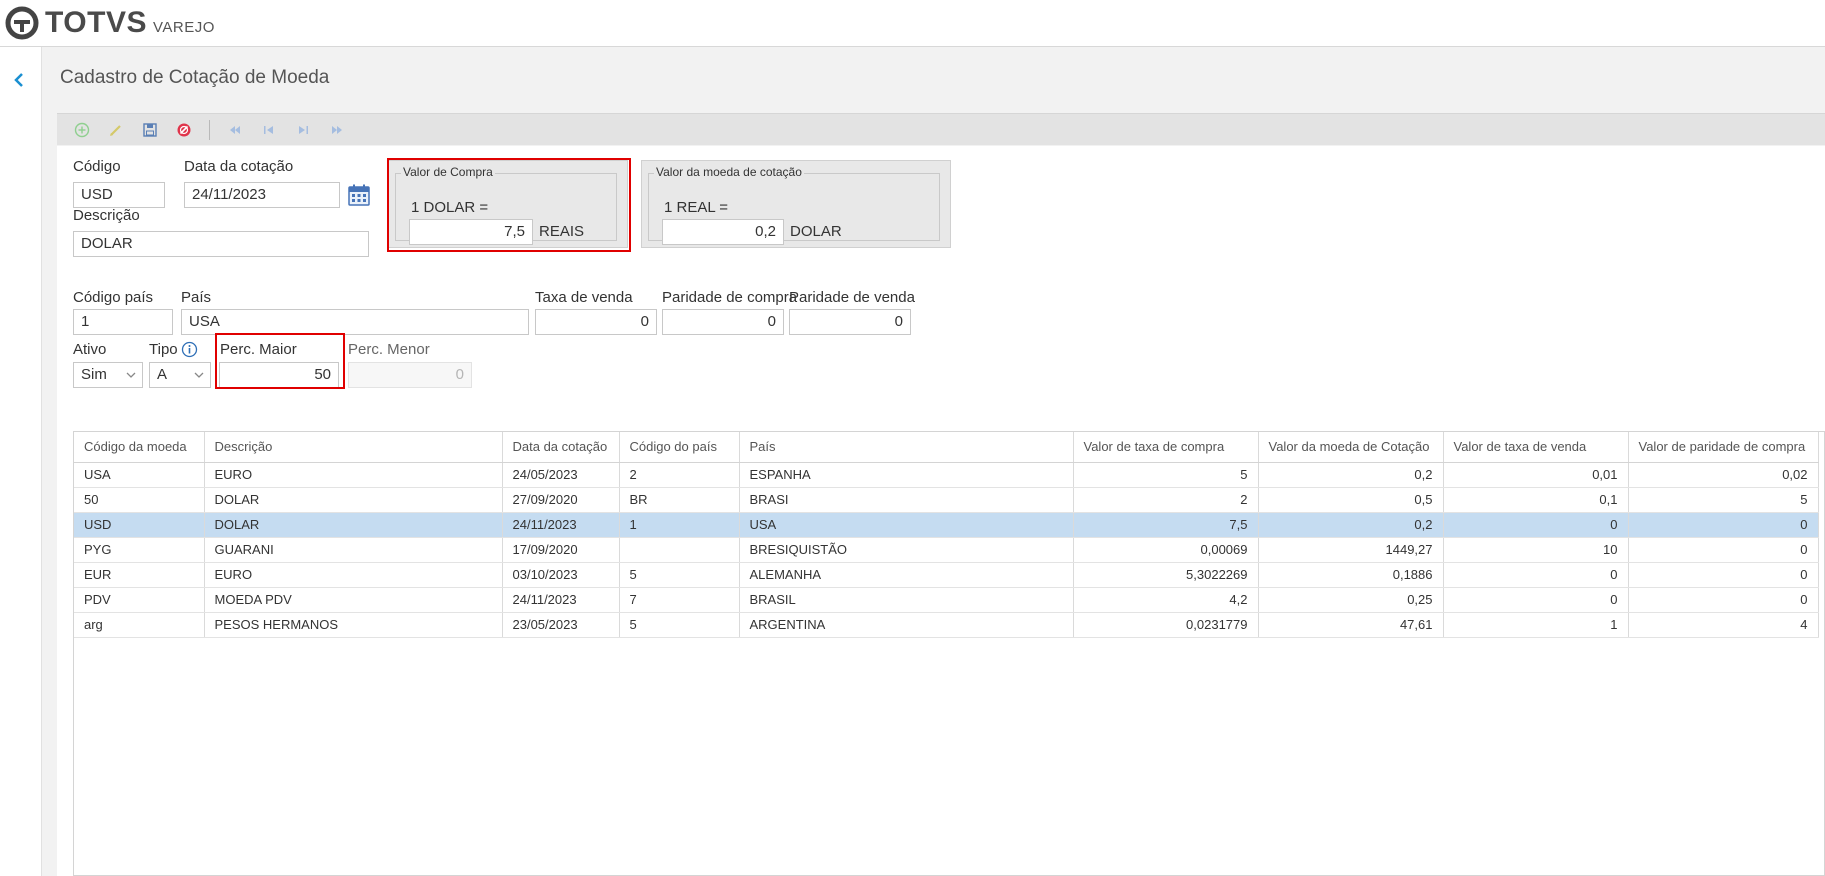 Image resolution: width=1825 pixels, height=876 pixels. I want to click on table-cell: PESOS HERMANOS, so click(353, 625).